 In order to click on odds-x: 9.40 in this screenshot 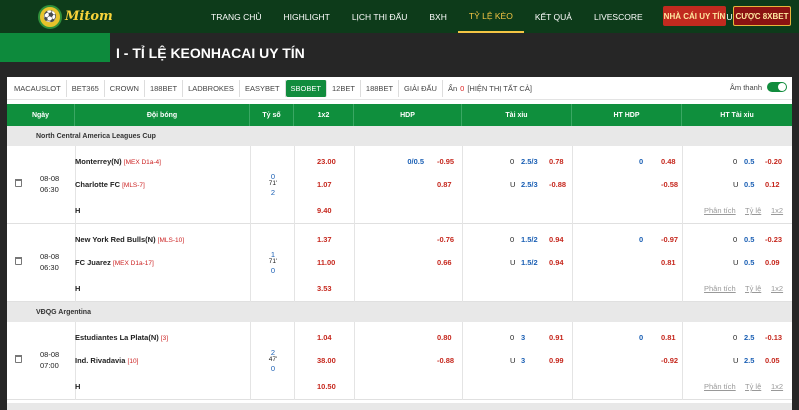, I will do `click(324, 210)`.